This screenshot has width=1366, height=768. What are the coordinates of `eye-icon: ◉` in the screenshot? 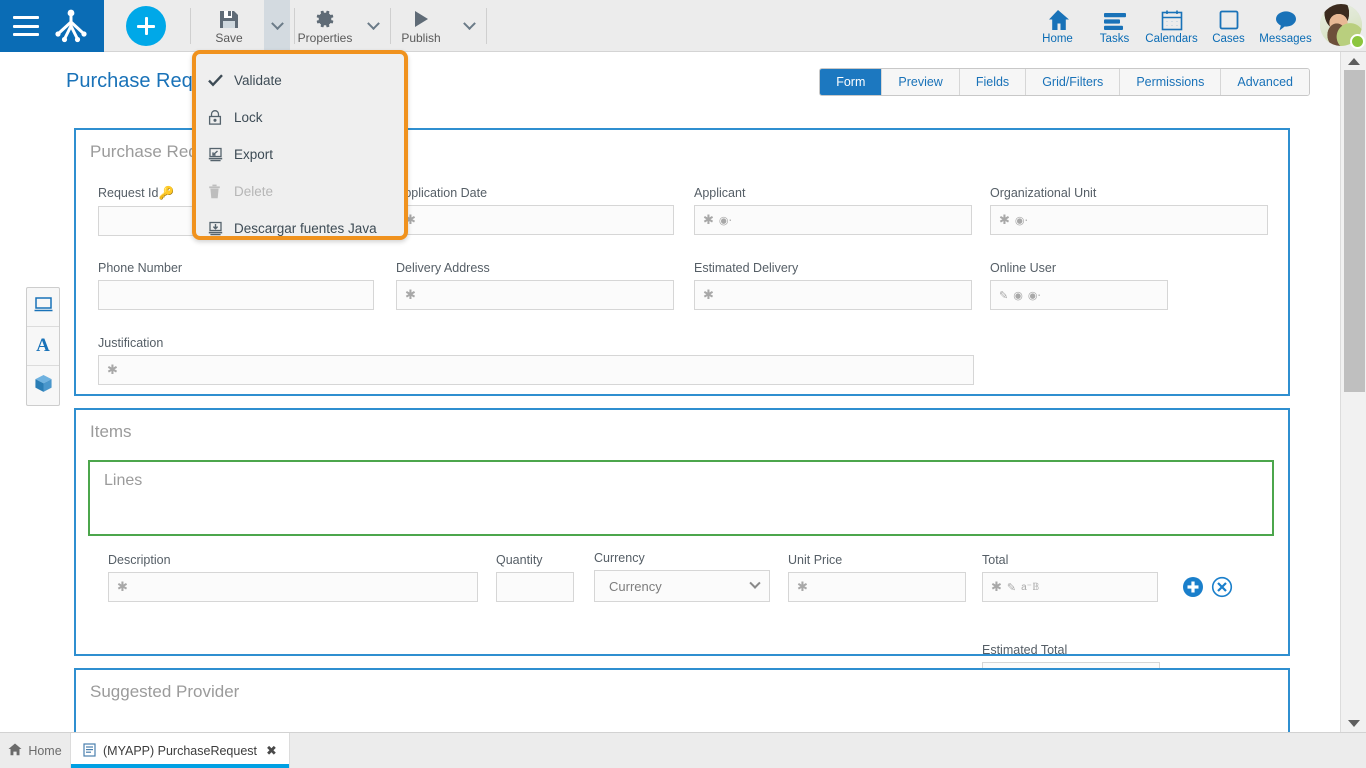 It's located at (1018, 295).